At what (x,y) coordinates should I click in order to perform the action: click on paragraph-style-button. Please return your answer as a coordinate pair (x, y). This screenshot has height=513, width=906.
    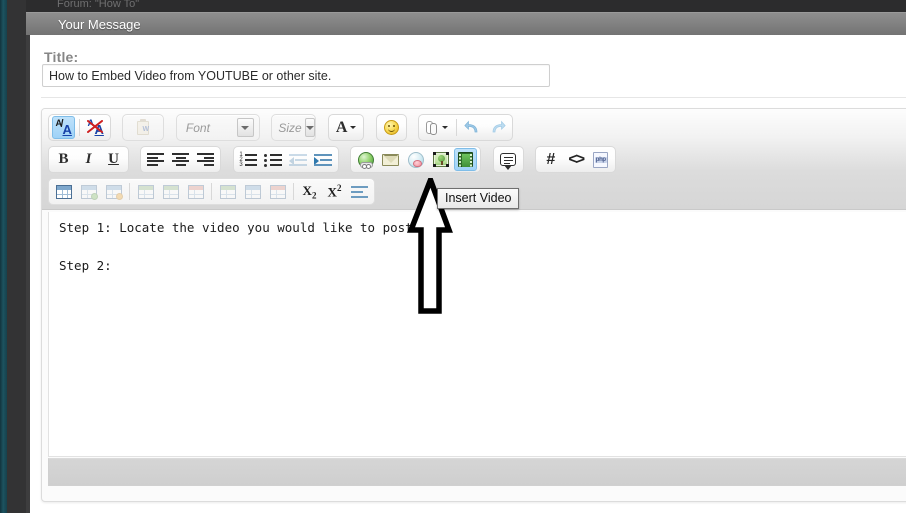
    Looking at the image, I should click on (359, 191).